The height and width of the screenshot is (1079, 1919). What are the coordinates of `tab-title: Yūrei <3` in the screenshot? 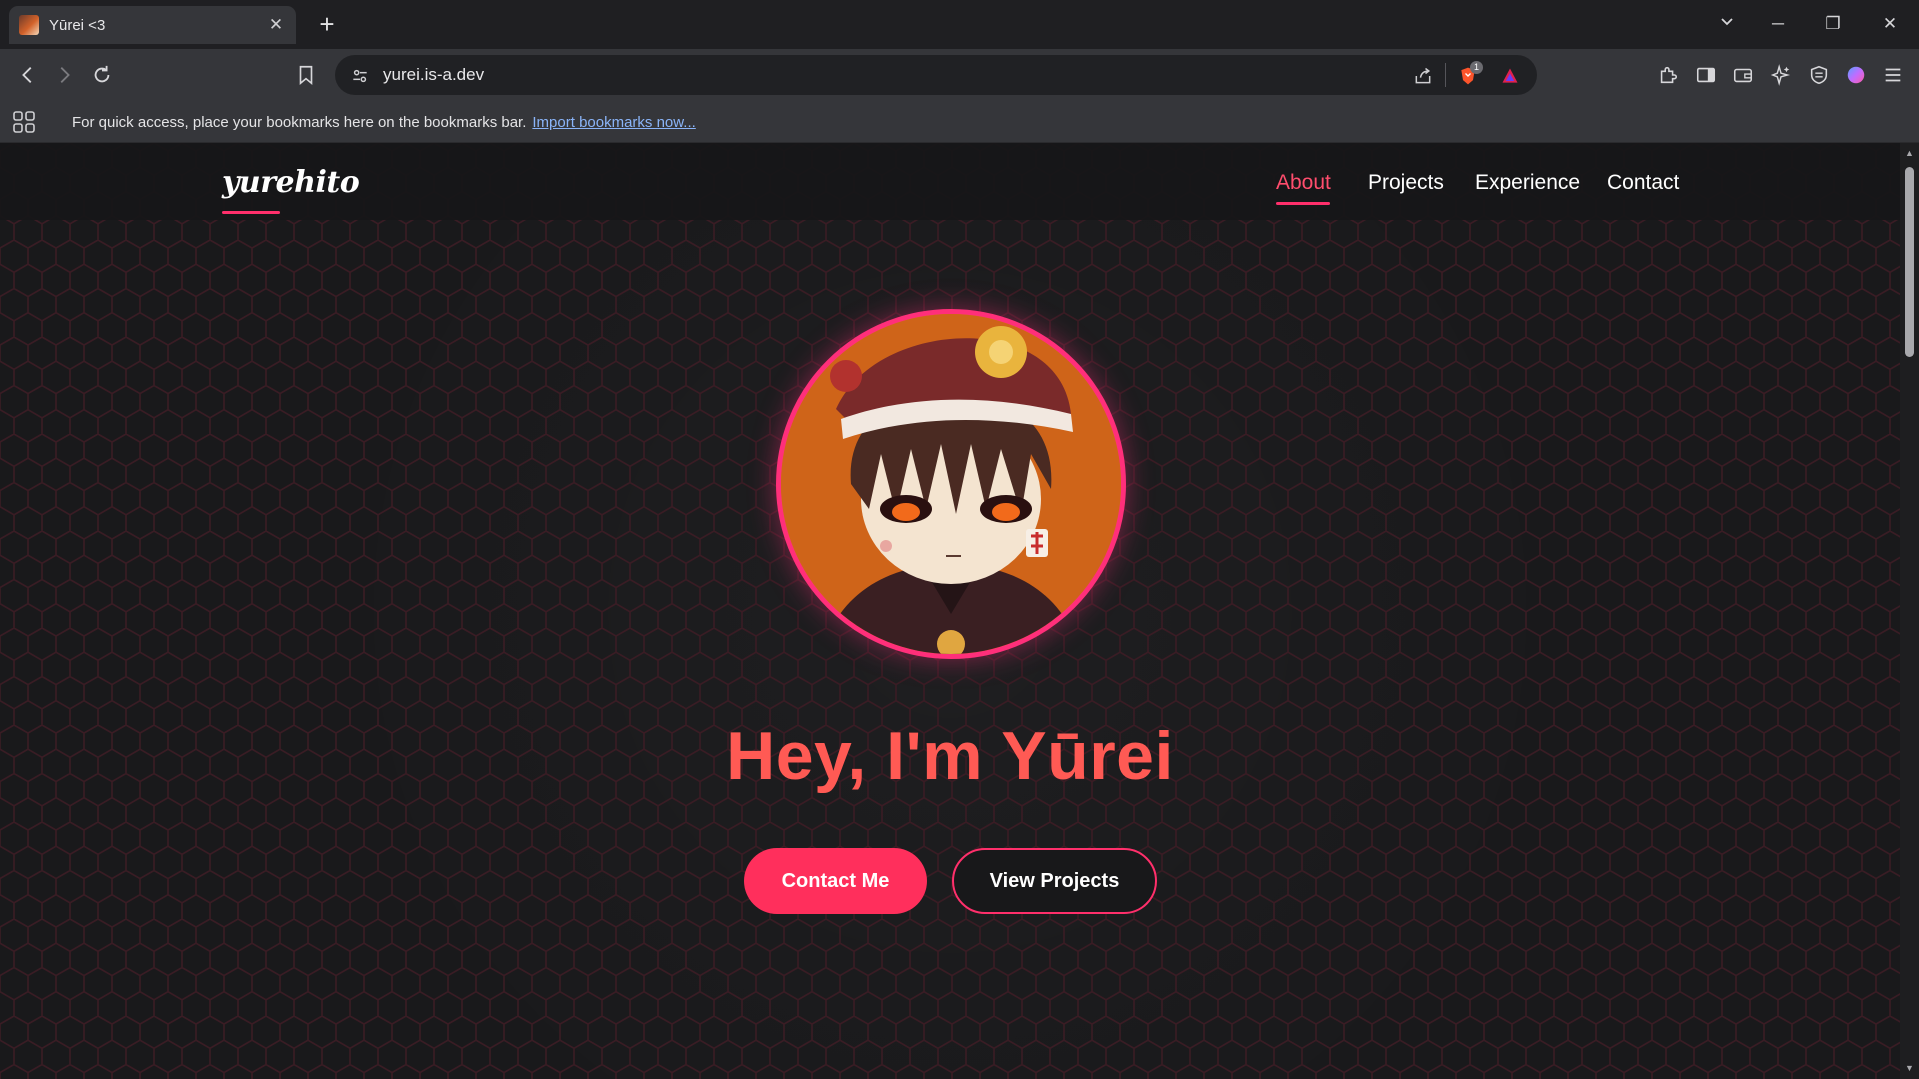 It's located at (77, 25).